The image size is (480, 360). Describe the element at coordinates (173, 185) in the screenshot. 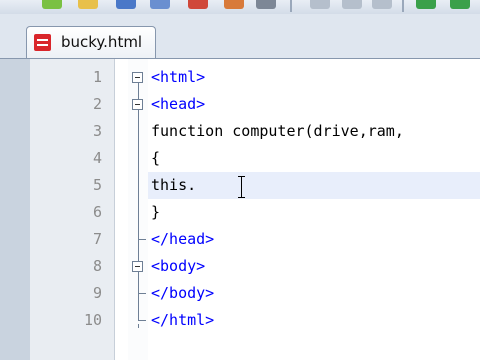

I see `code-line: this.` at that location.